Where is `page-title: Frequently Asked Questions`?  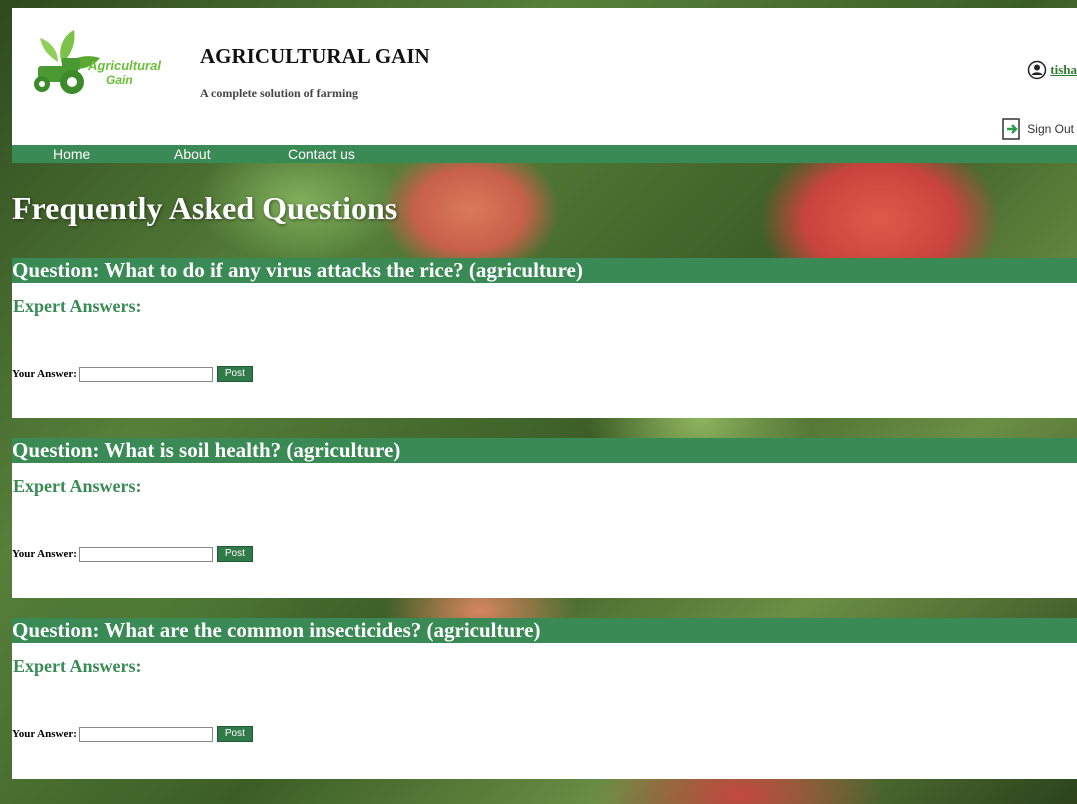
page-title: Frequently Asked Questions is located at coordinates (205, 208).